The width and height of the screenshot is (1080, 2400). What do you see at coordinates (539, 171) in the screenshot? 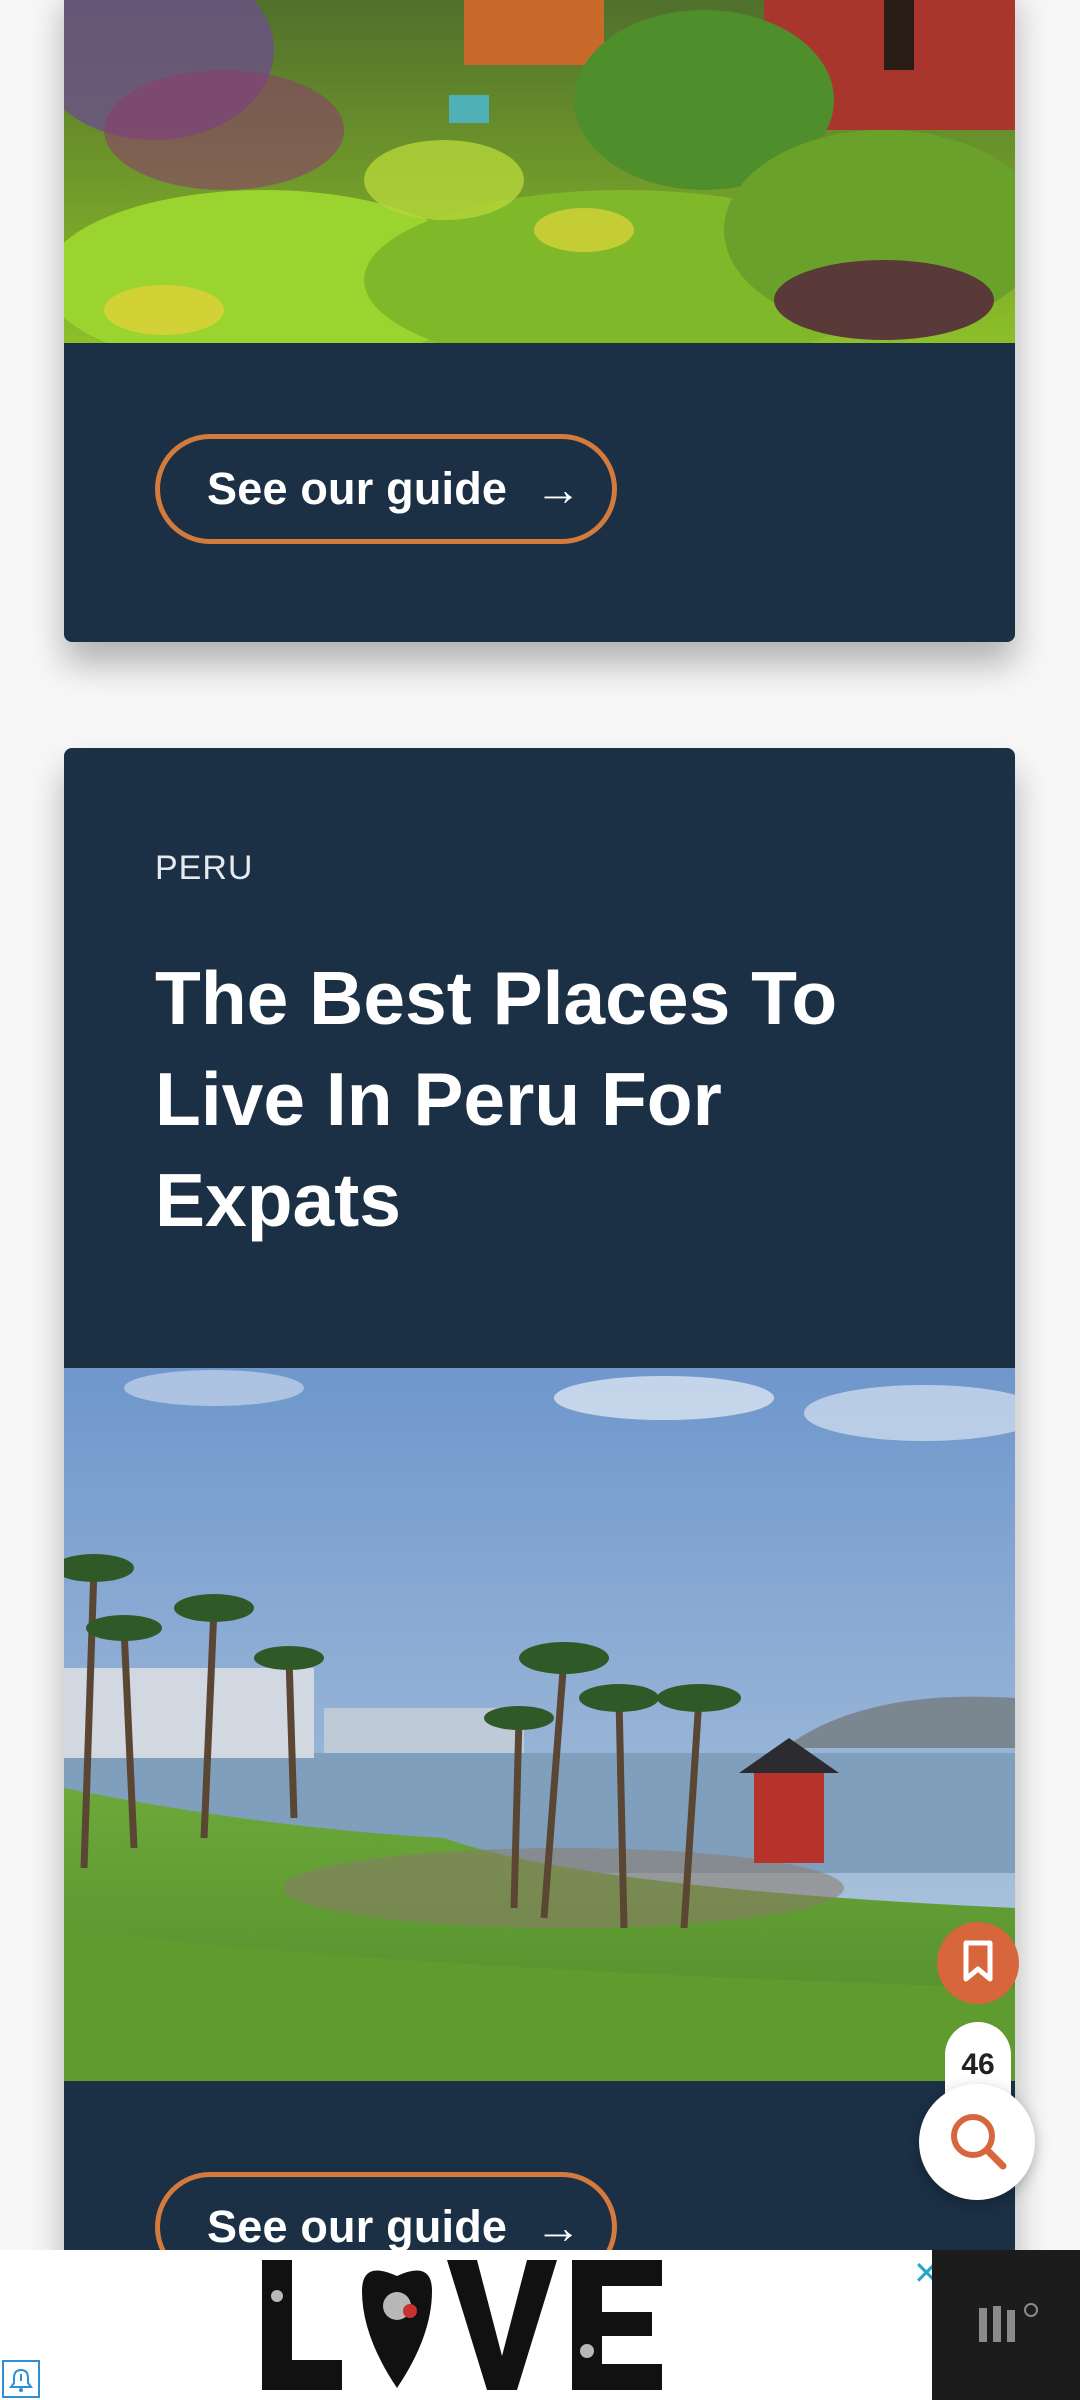
I see `garden-photo` at bounding box center [539, 171].